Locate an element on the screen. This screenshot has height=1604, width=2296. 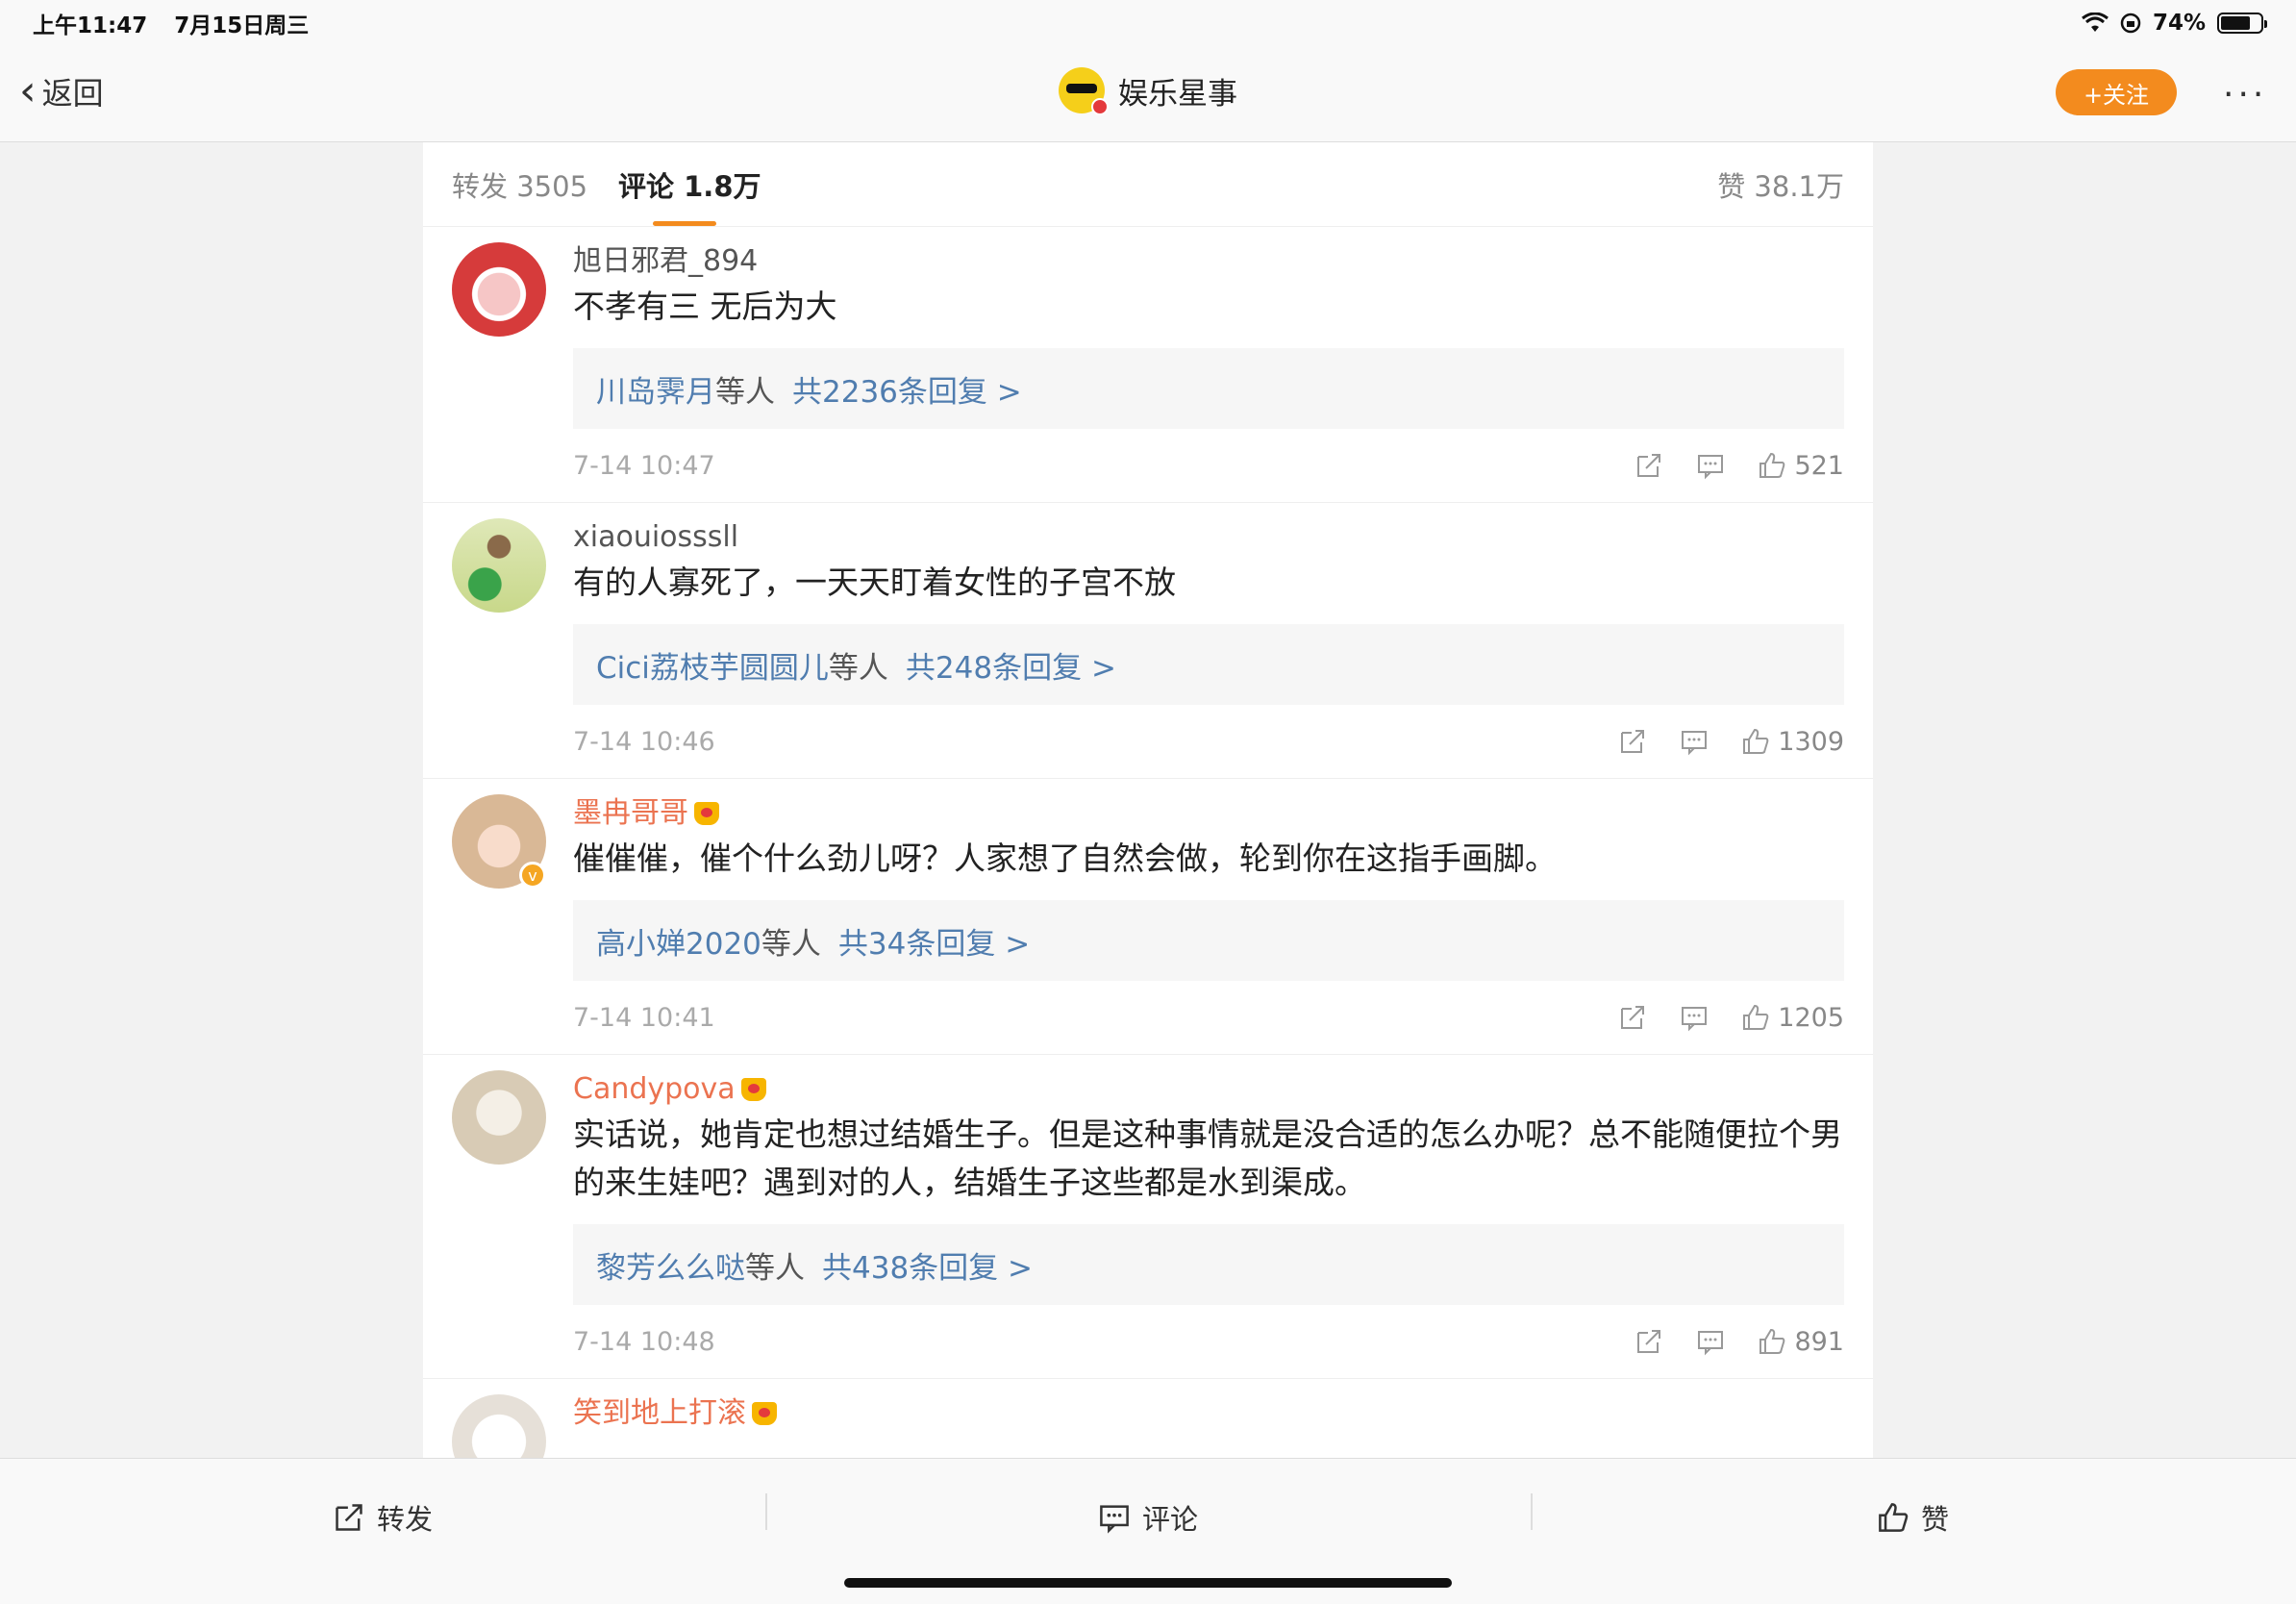
wifi-icon is located at coordinates (2095, 22).